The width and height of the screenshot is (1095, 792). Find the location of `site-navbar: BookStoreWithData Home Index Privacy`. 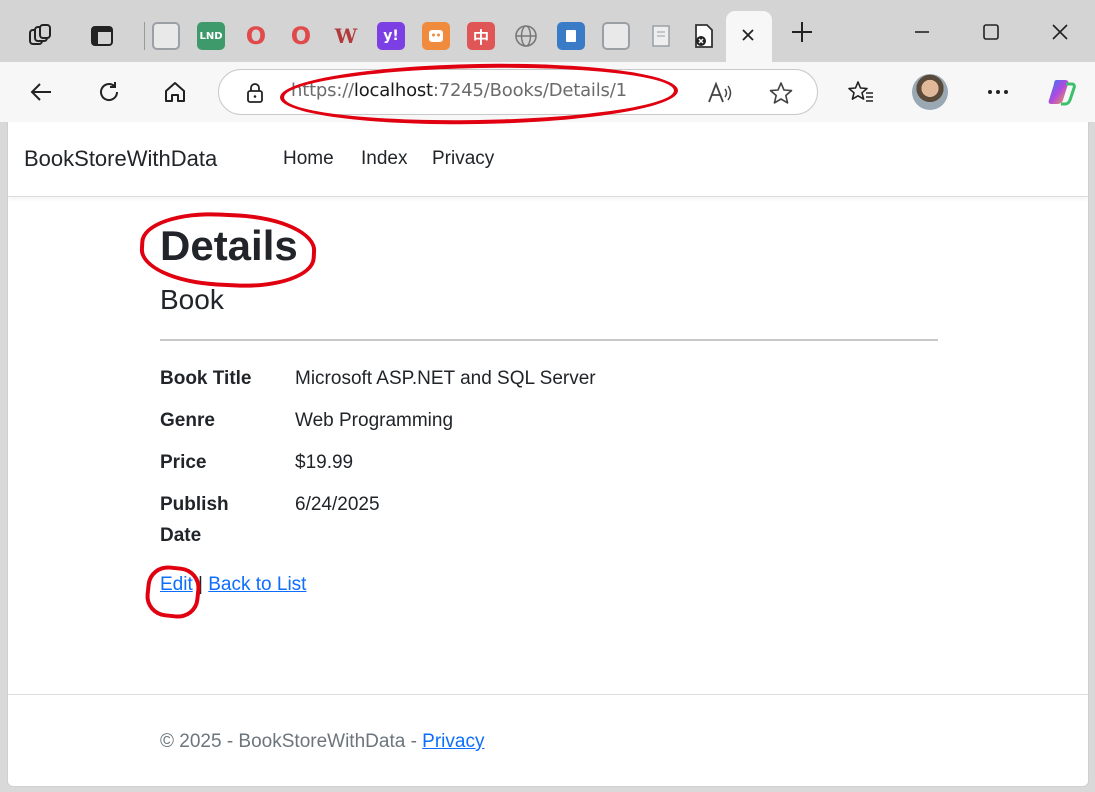

site-navbar: BookStoreWithData Home Index Privacy is located at coordinates (548, 159).